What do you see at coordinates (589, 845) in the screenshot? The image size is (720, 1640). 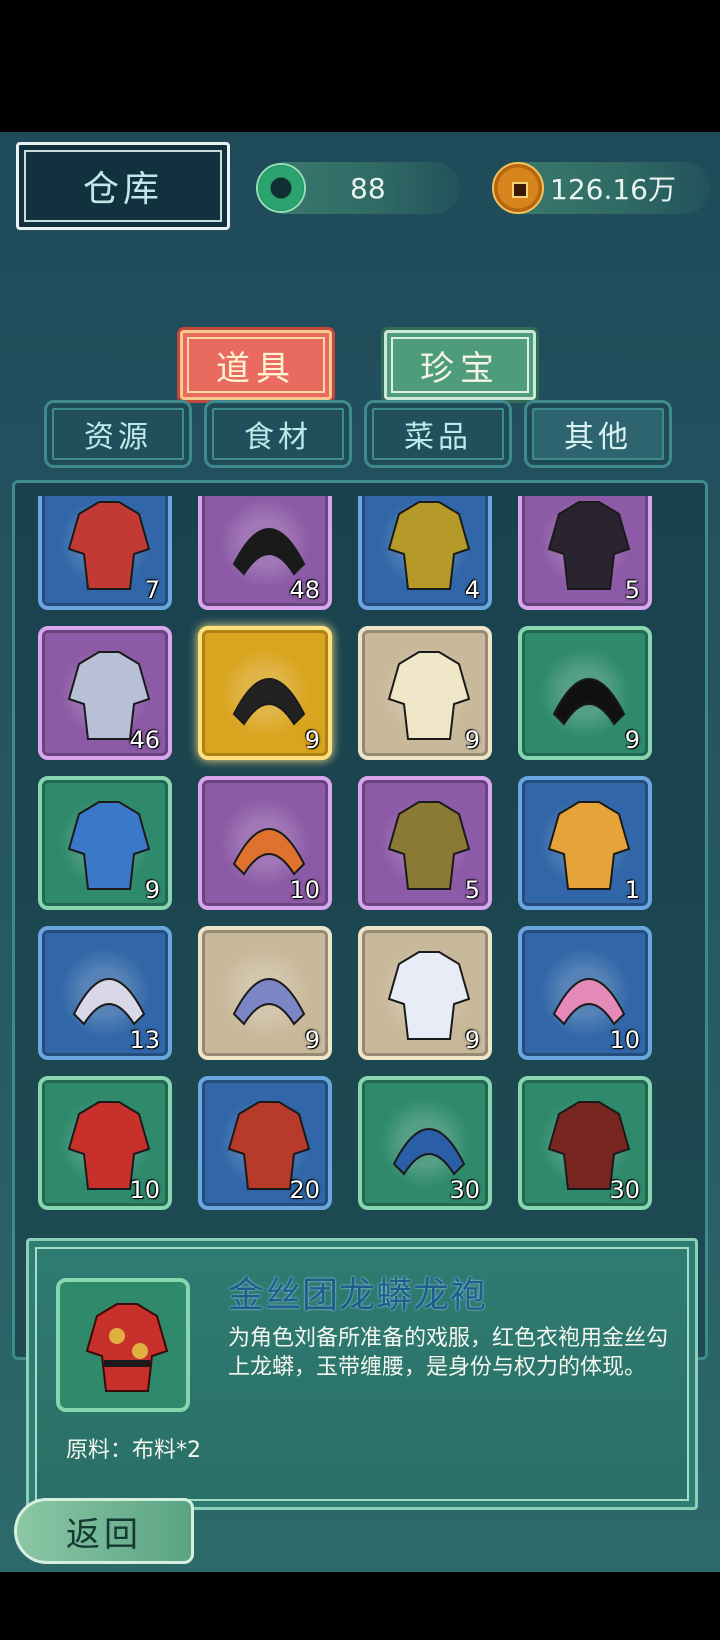 I see `colorful-costume-icon` at bounding box center [589, 845].